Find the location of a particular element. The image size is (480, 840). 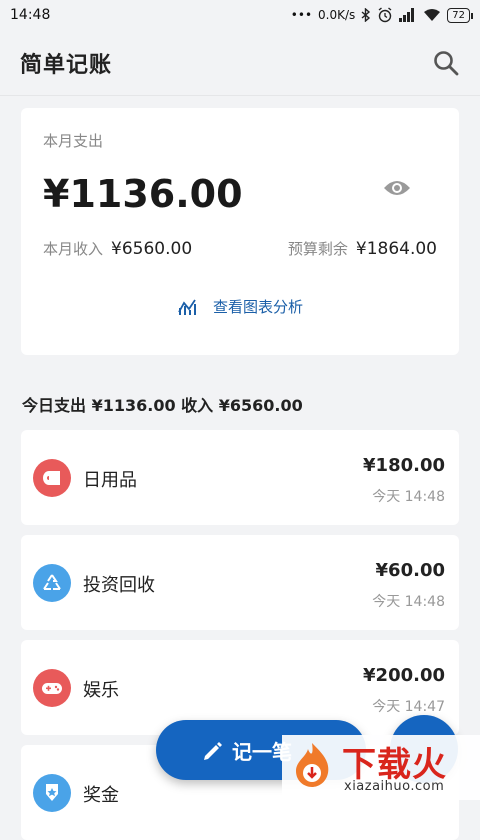

search-icon is located at coordinates (446, 63).